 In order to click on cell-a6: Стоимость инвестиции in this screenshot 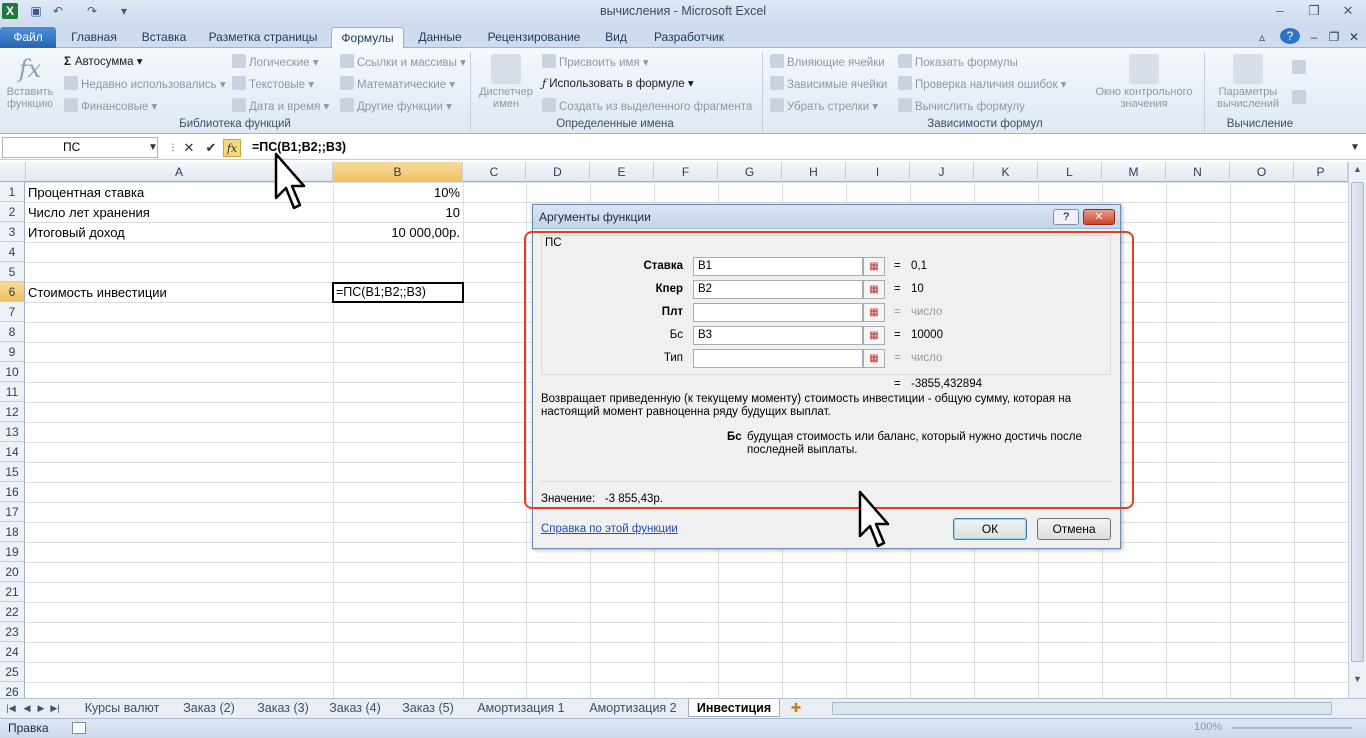, I will do `click(97, 293)`.